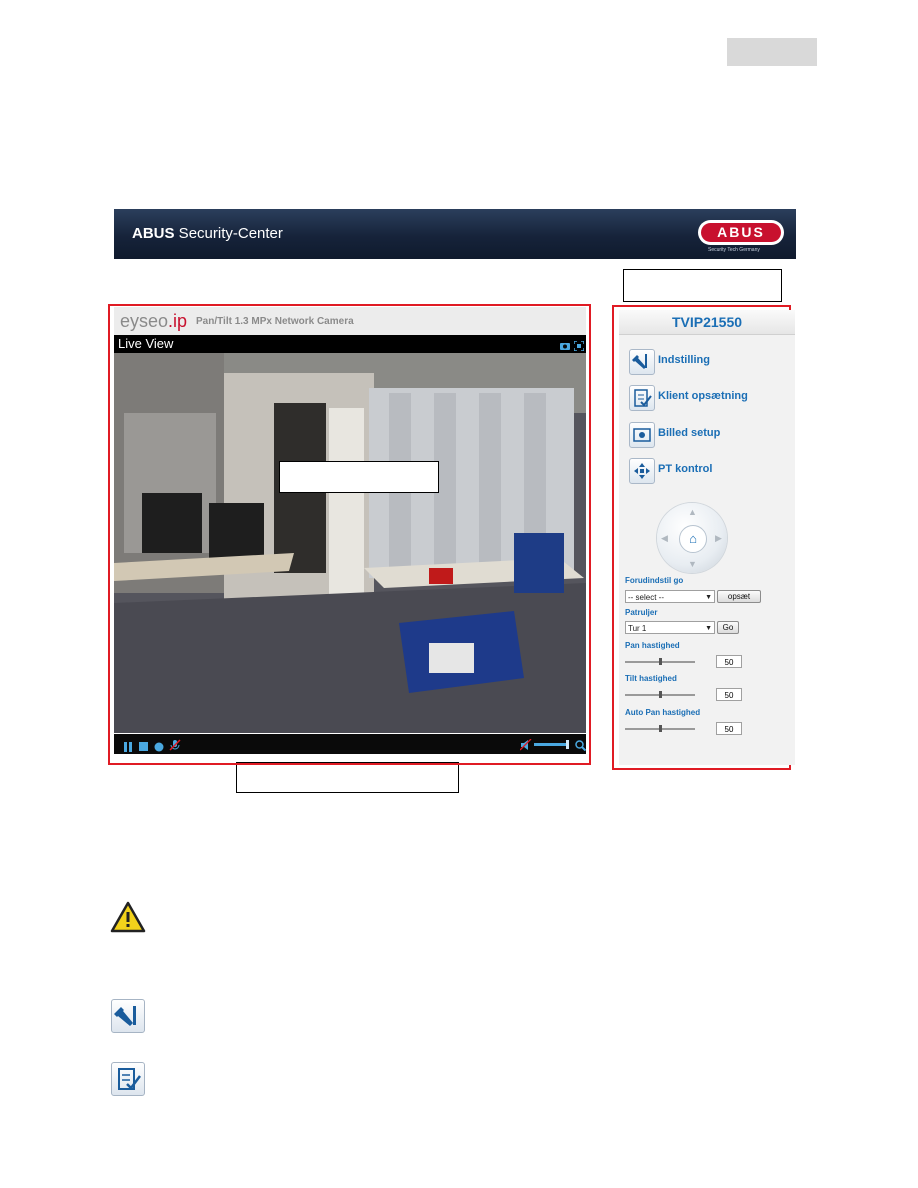 This screenshot has height=1188, width=918. I want to click on abus-logo: ABUS, so click(741, 232).